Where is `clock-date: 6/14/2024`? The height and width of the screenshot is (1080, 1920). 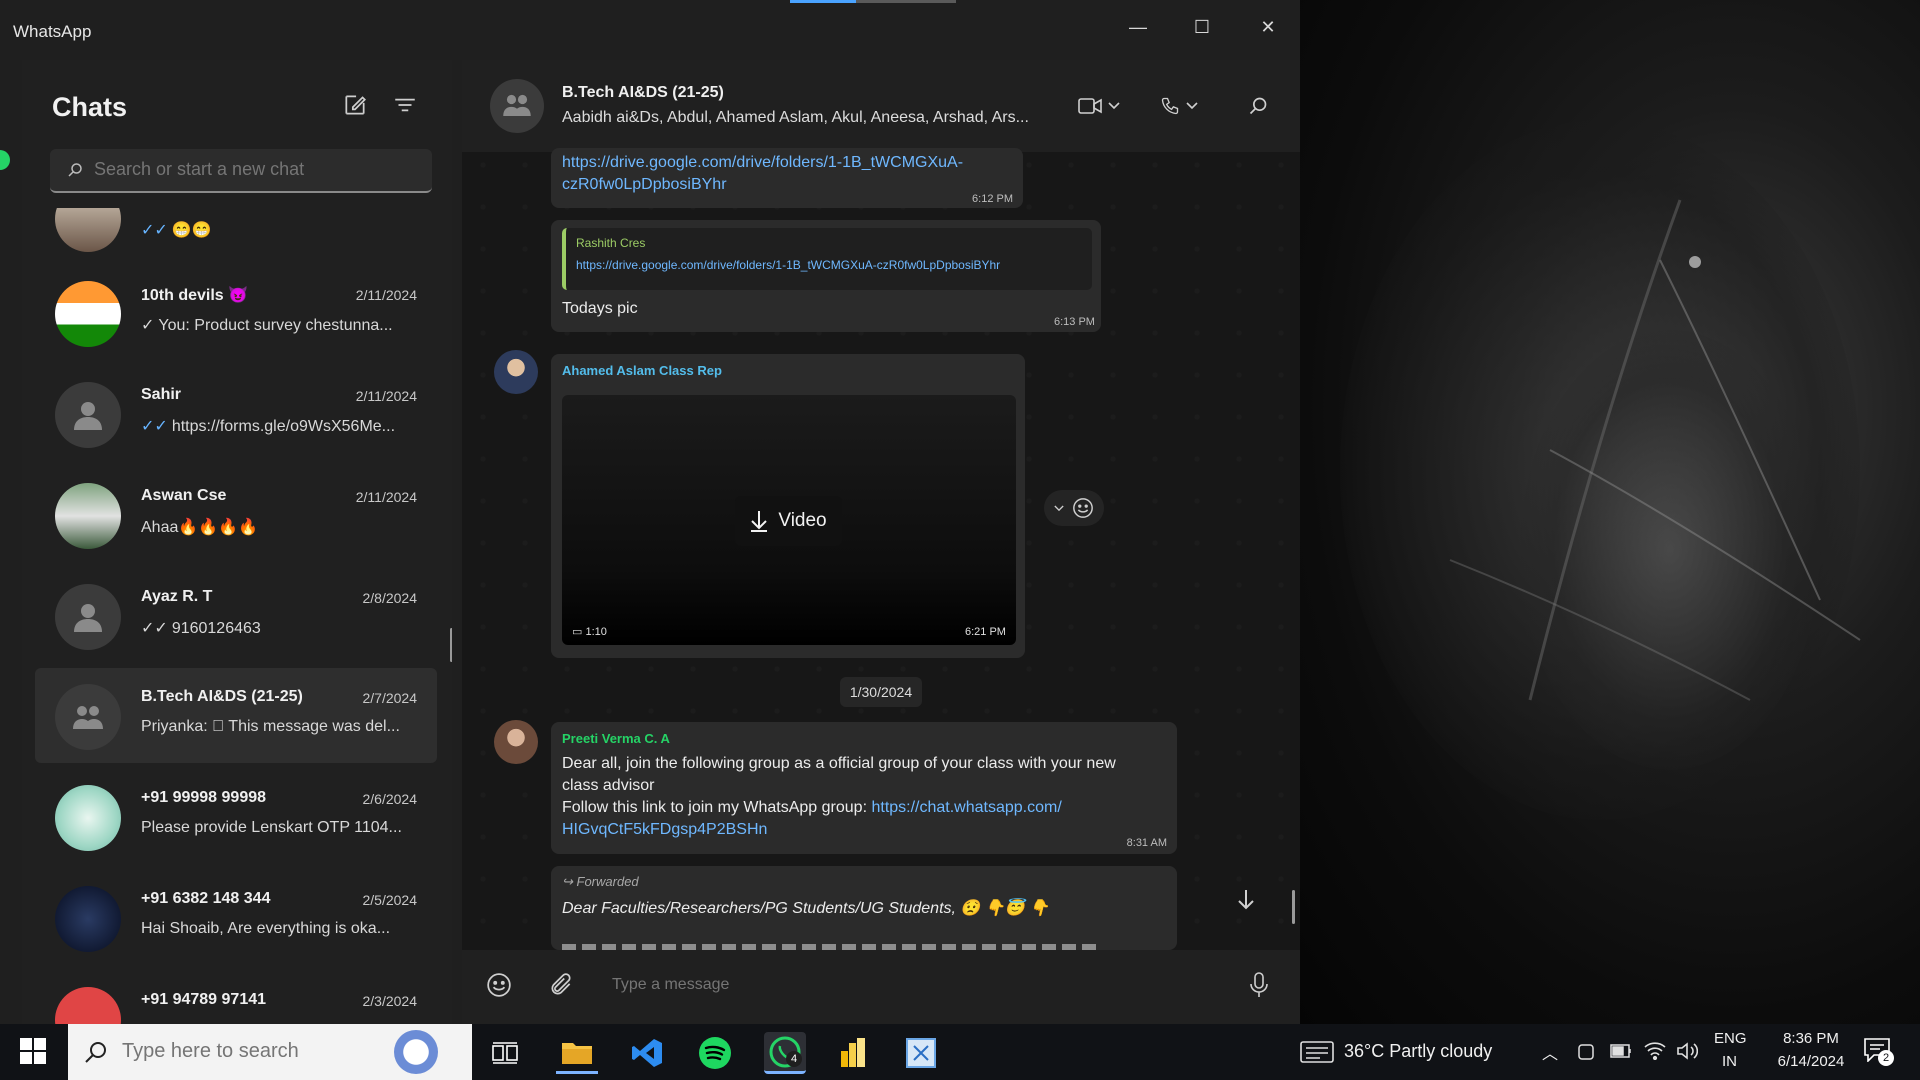
clock-date: 6/14/2024 is located at coordinates (1811, 1061).